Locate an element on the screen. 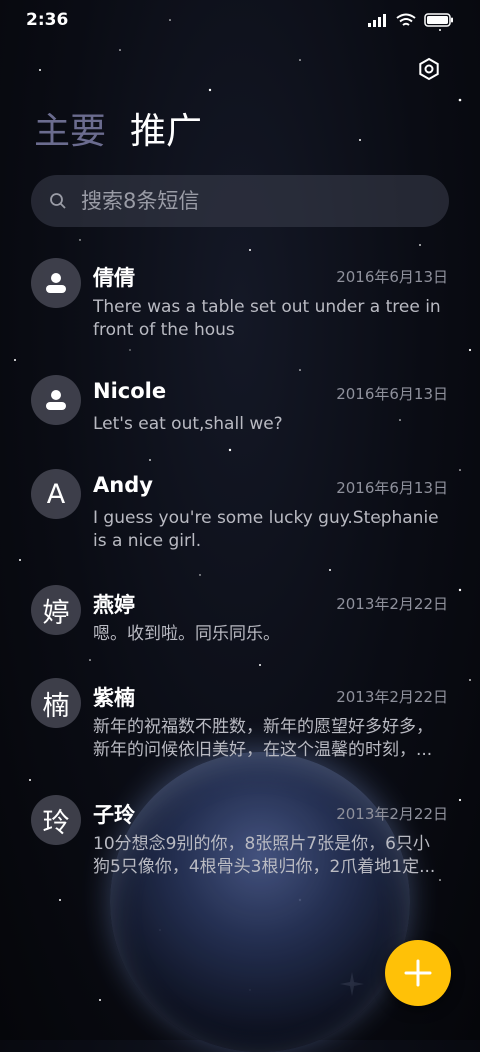  gear-icon is located at coordinates (429, 69).